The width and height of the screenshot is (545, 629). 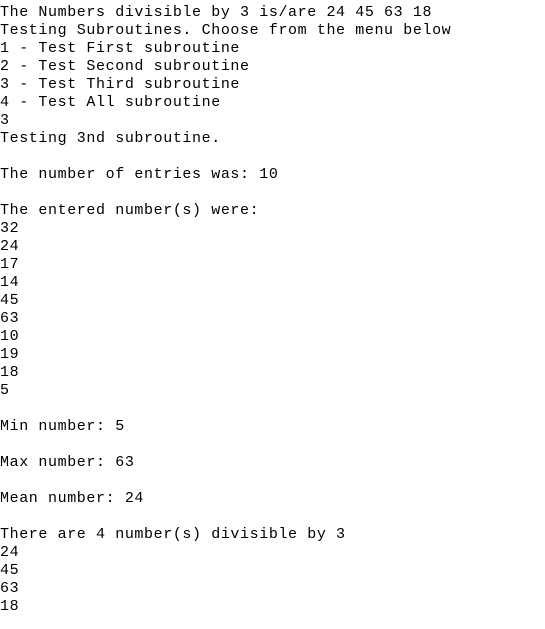 What do you see at coordinates (130, 210) in the screenshot?
I see `entered-numbers-heading: The entered number(s) were:` at bounding box center [130, 210].